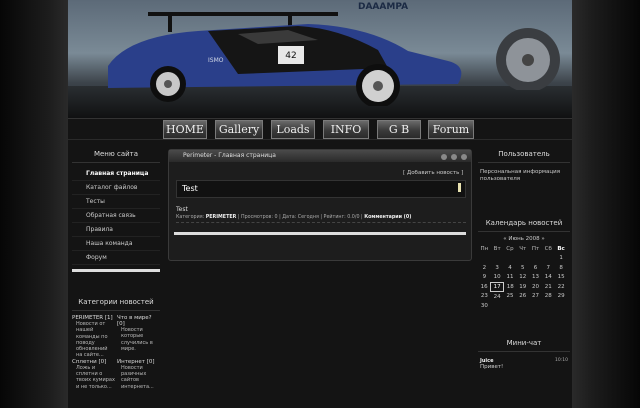 The height and width of the screenshot is (408, 640). I want to click on banner-text: DAAAMPA, so click(383, 7).